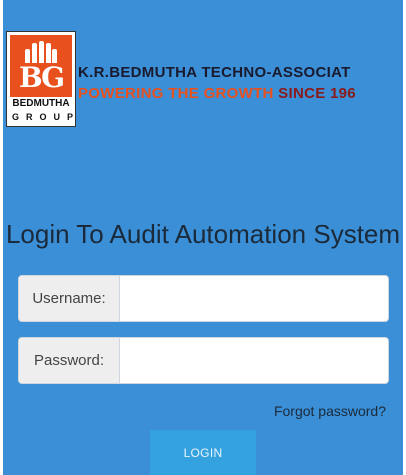 This screenshot has height=475, width=406. Describe the element at coordinates (176, 93) in the screenshot. I see `tagline-part1: POWERING THE GROWTH` at that location.